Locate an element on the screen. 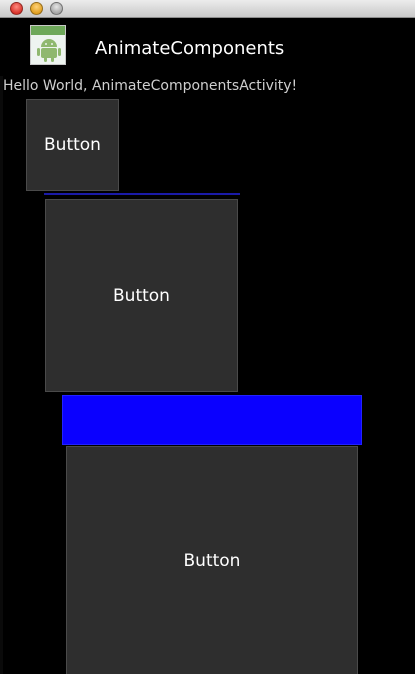  minimize-window-button is located at coordinates (36, 8).